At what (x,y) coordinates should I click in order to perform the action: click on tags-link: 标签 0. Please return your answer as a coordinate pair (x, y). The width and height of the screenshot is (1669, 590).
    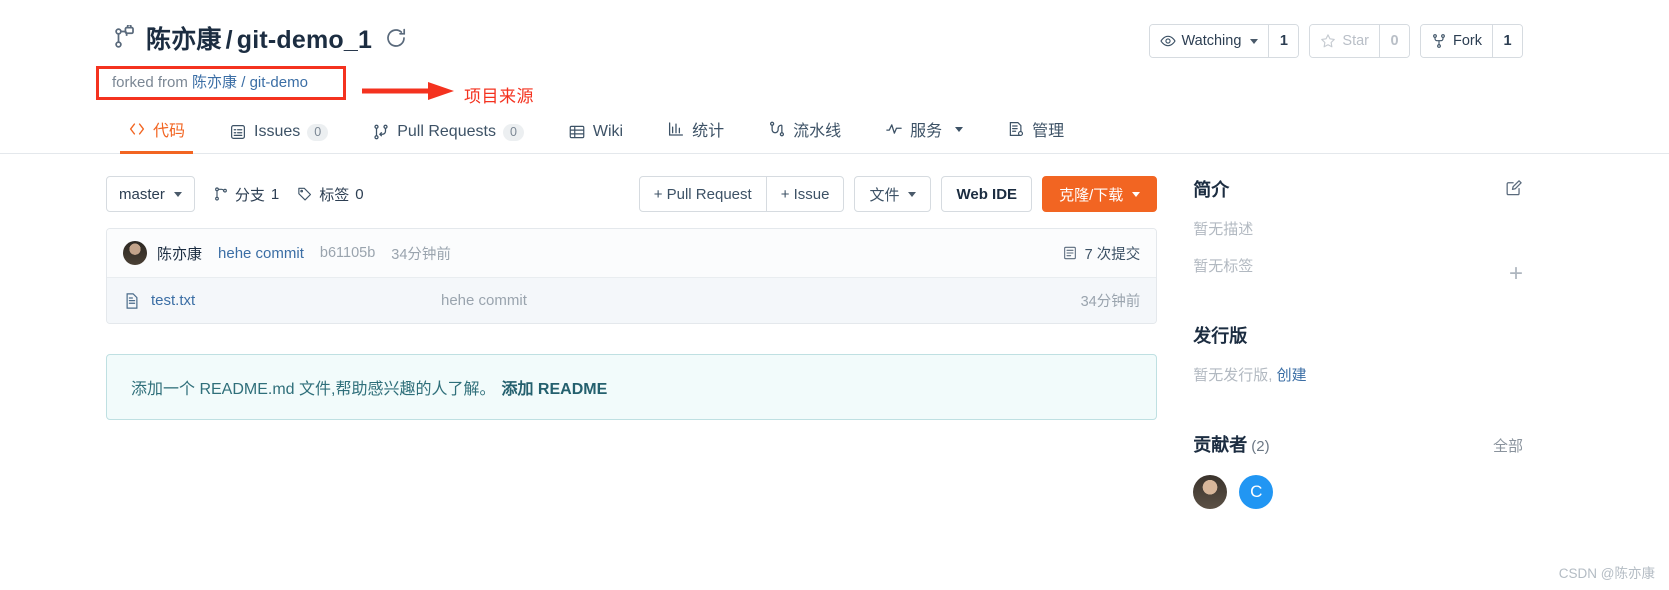
    Looking at the image, I should click on (330, 194).